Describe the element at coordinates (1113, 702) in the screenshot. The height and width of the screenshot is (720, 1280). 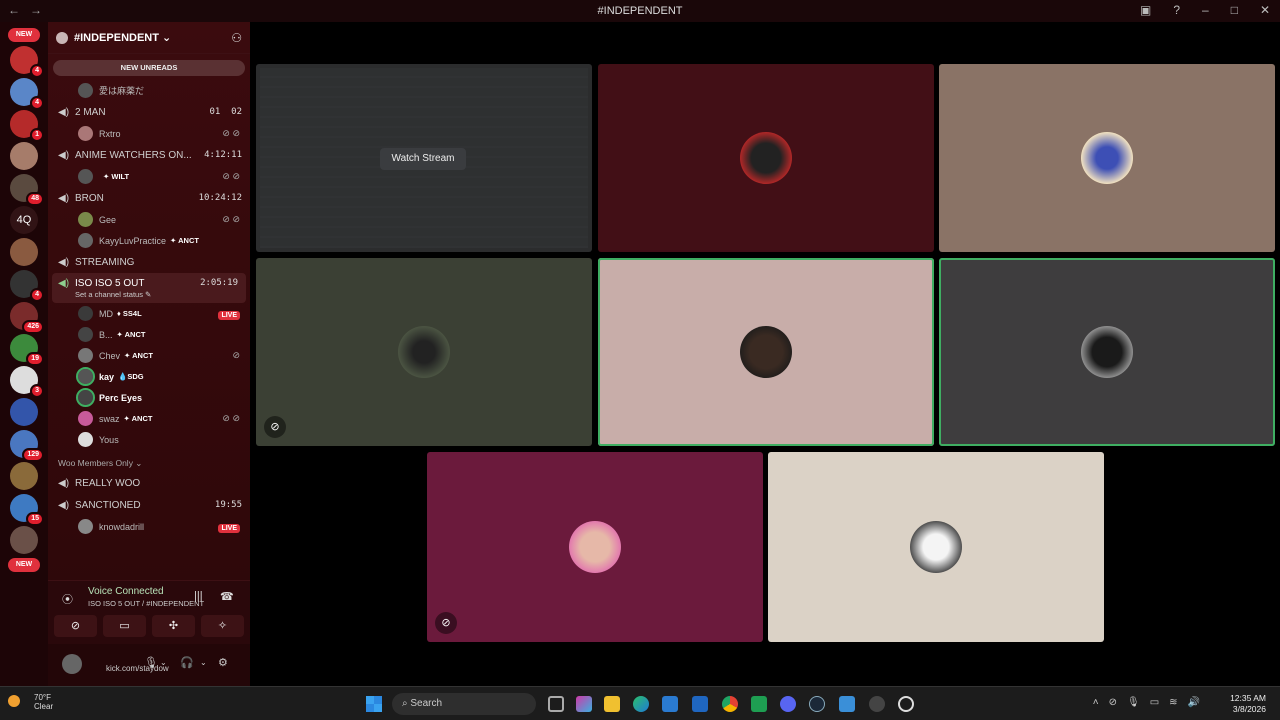
I see `camera-icon: ⊘` at that location.